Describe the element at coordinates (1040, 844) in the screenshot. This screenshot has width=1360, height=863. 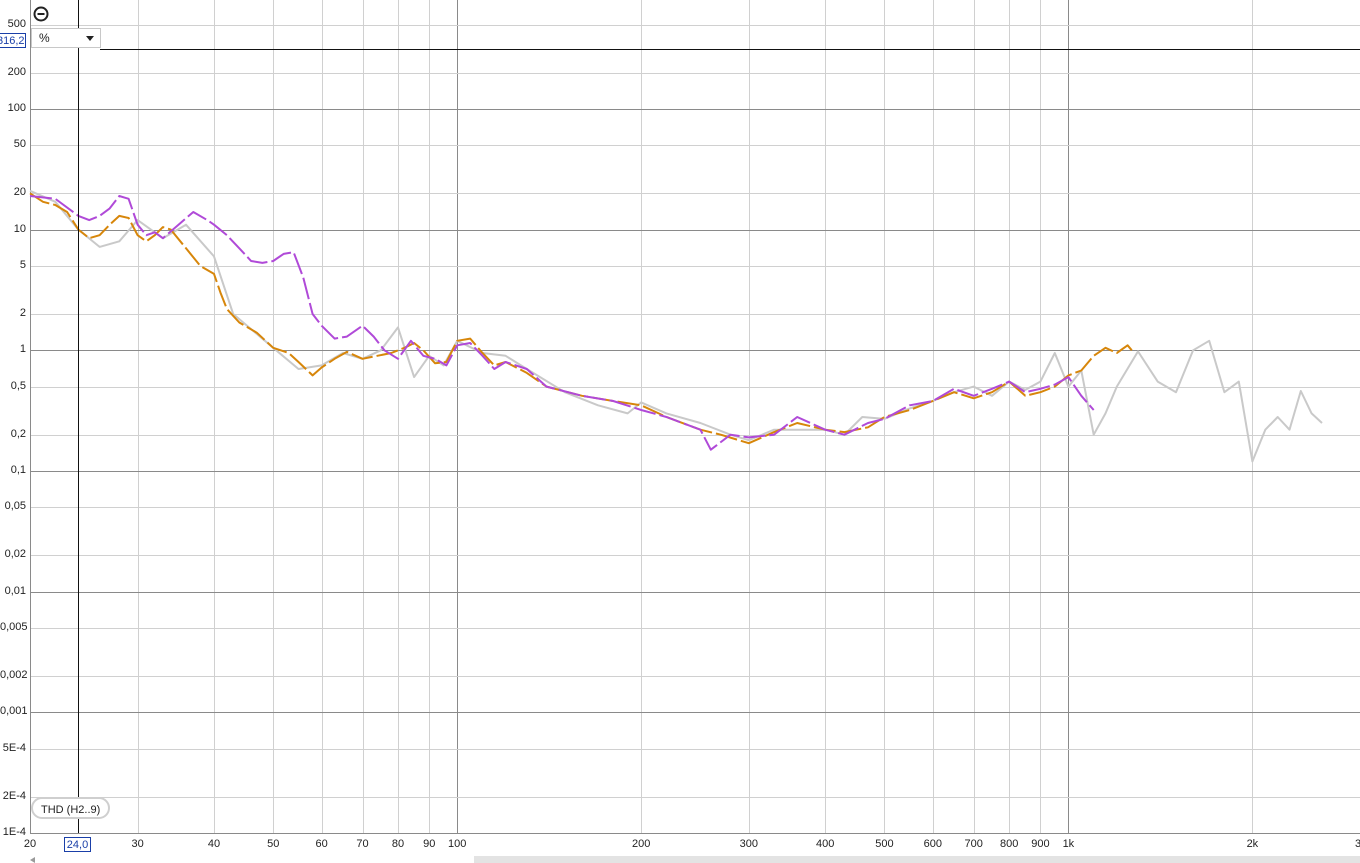
I see `x-tick-label: 900` at that location.